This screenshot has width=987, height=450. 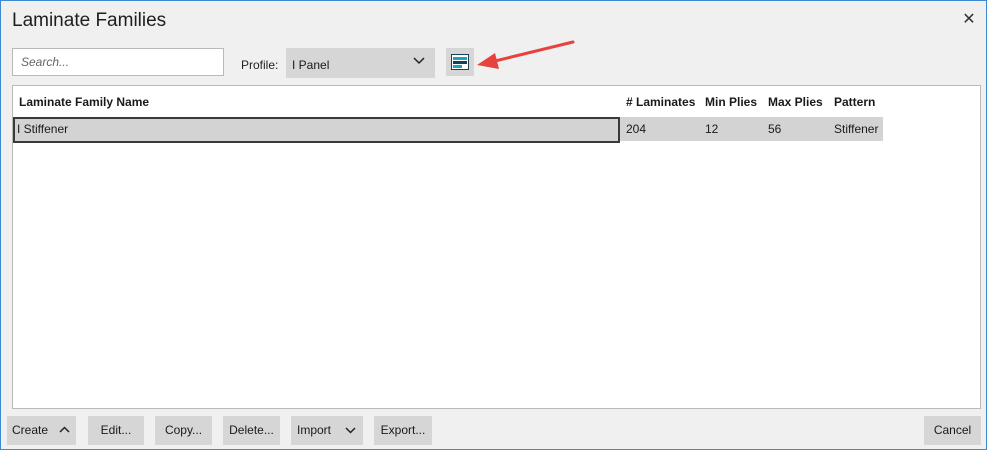 I want to click on annotation-arrow, so click(x=526, y=54).